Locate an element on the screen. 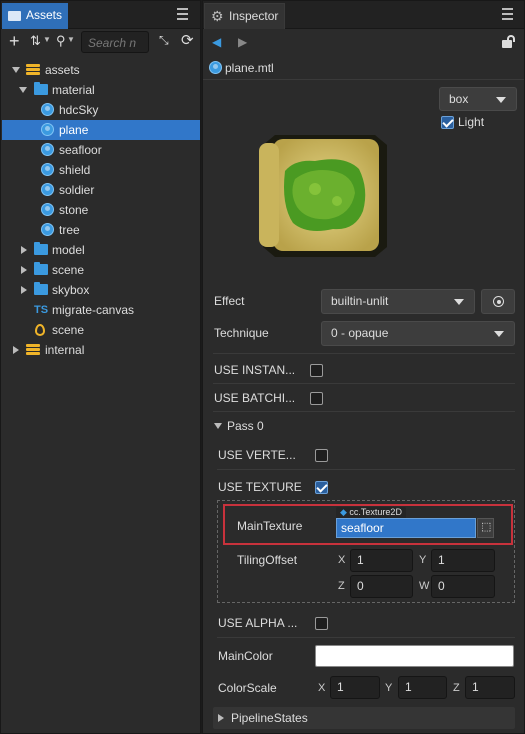 This screenshot has width=525, height=734. tree-item-hdcsky: hdcSky is located at coordinates (101, 110).